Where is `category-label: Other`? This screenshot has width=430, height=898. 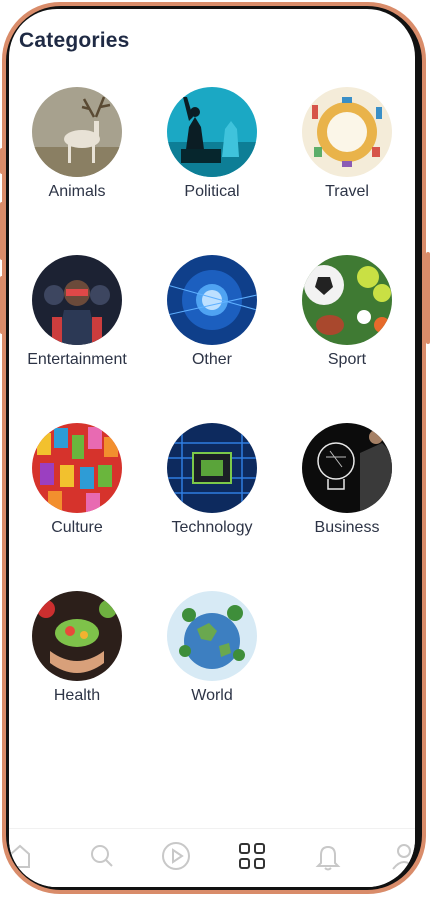
category-label: Other is located at coordinates (211, 359).